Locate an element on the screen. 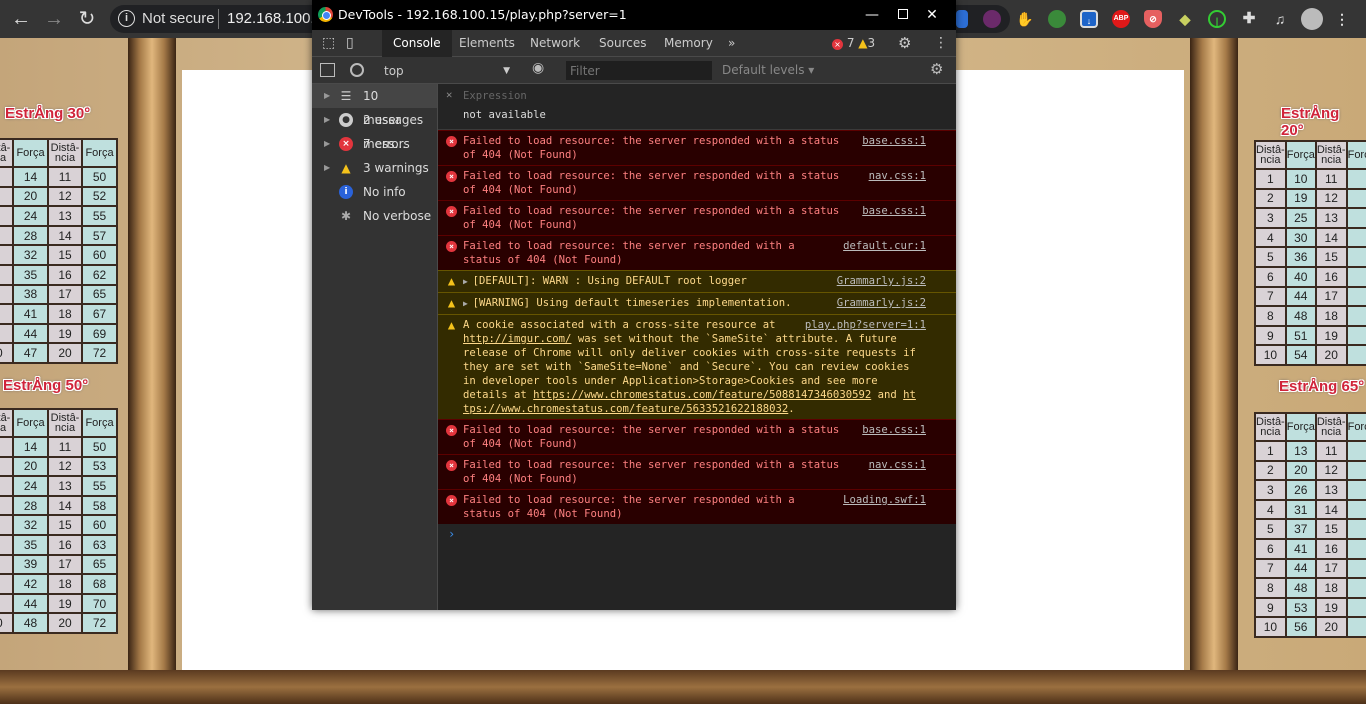 Image resolution: width=1366 pixels, height=704 pixels. table-row: 1 10 11 is located at coordinates (1310, 179).